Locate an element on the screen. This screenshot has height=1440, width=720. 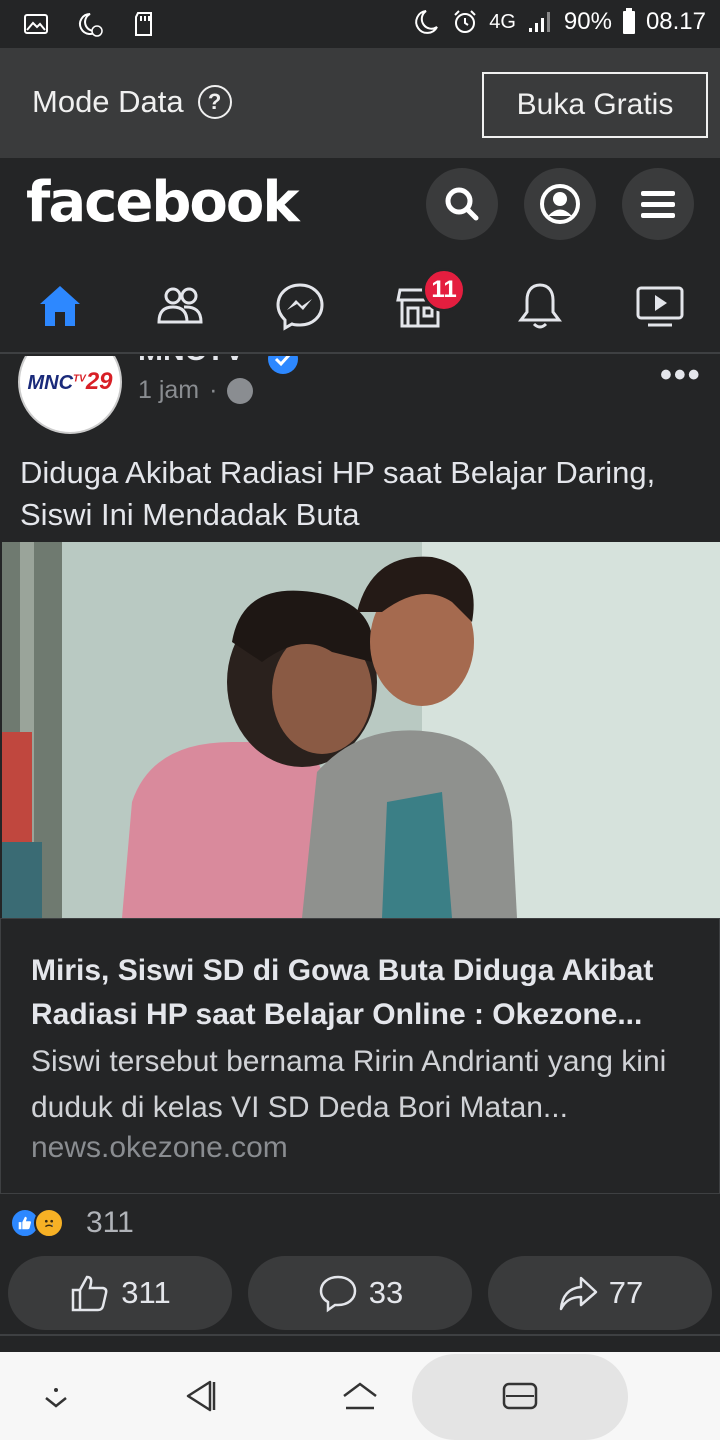
app-header: facebook is located at coordinates (360, 256).